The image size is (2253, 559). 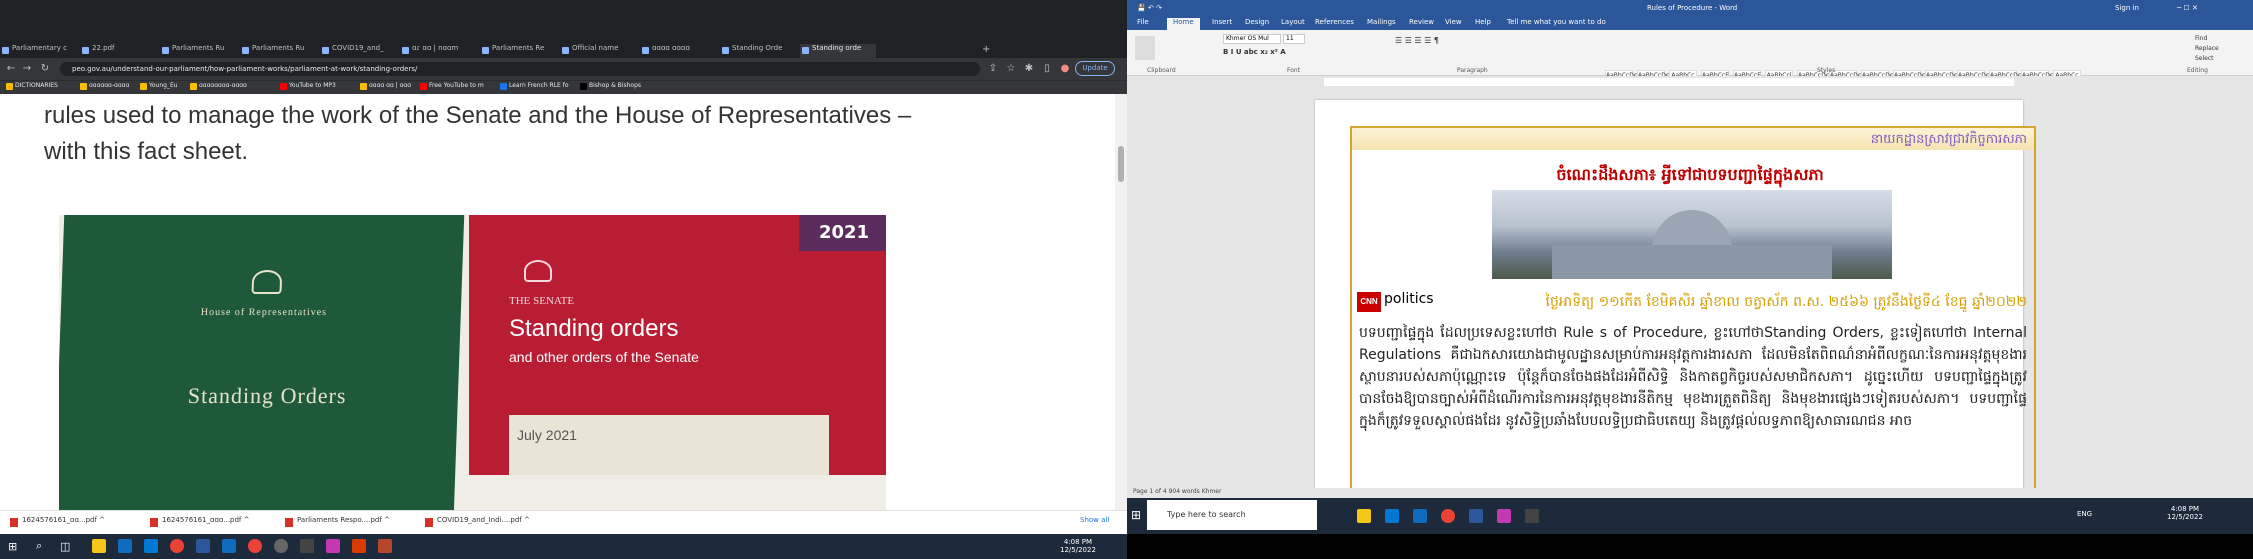 What do you see at coordinates (57, 523) in the screenshot?
I see `download-item: 1624576161_ɑɑ...pdf ^` at bounding box center [57, 523].